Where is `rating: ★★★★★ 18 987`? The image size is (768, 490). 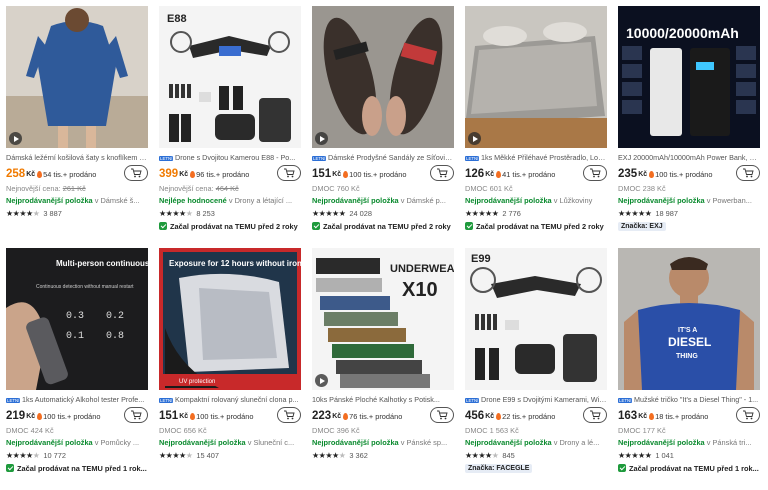 rating: ★★★★★ 18 987 is located at coordinates (689, 213).